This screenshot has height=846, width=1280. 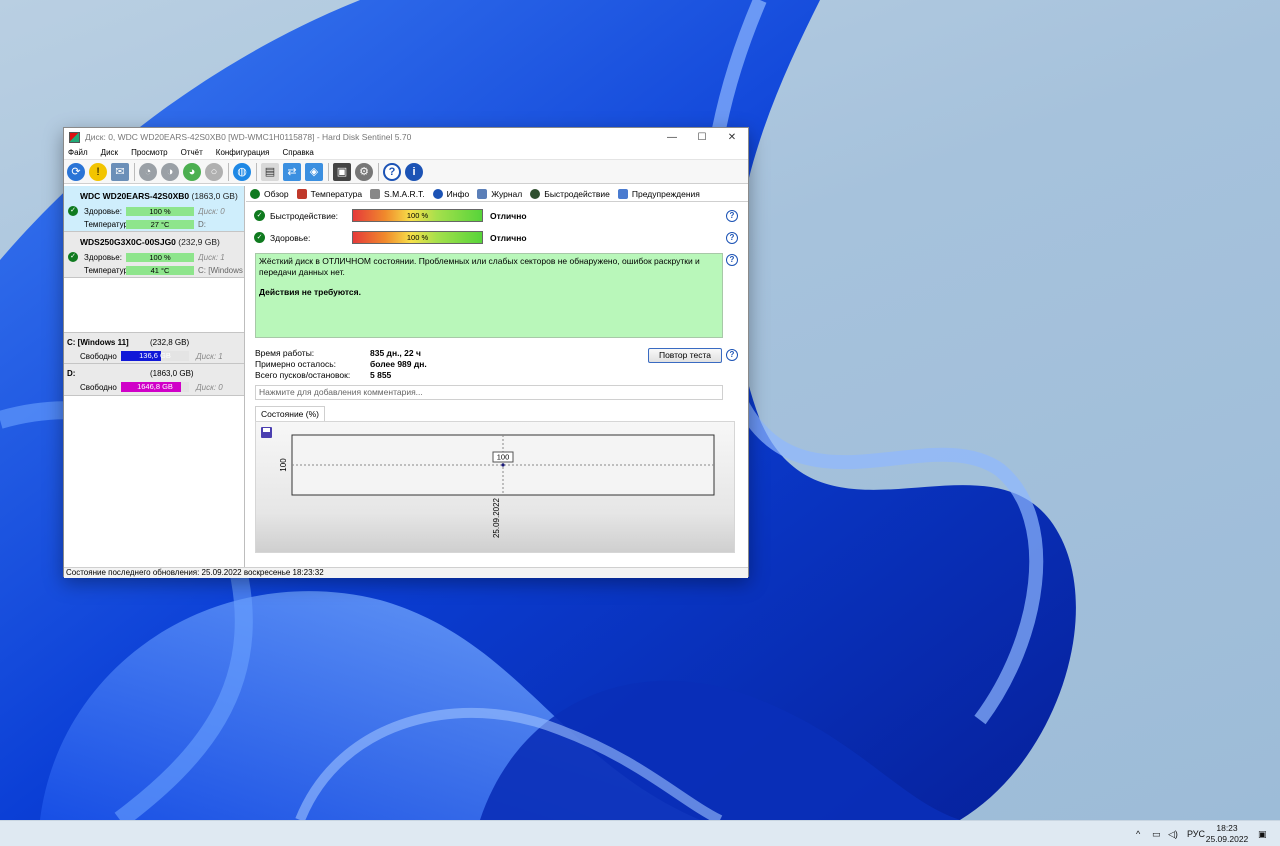 I want to click on language-indicator: РУС, so click(x=1196, y=833).